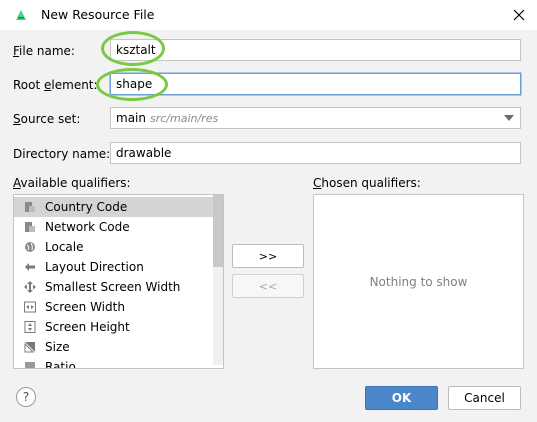 The height and width of the screenshot is (422, 537). I want to click on empty-state-text: Nothing to show, so click(418, 281).